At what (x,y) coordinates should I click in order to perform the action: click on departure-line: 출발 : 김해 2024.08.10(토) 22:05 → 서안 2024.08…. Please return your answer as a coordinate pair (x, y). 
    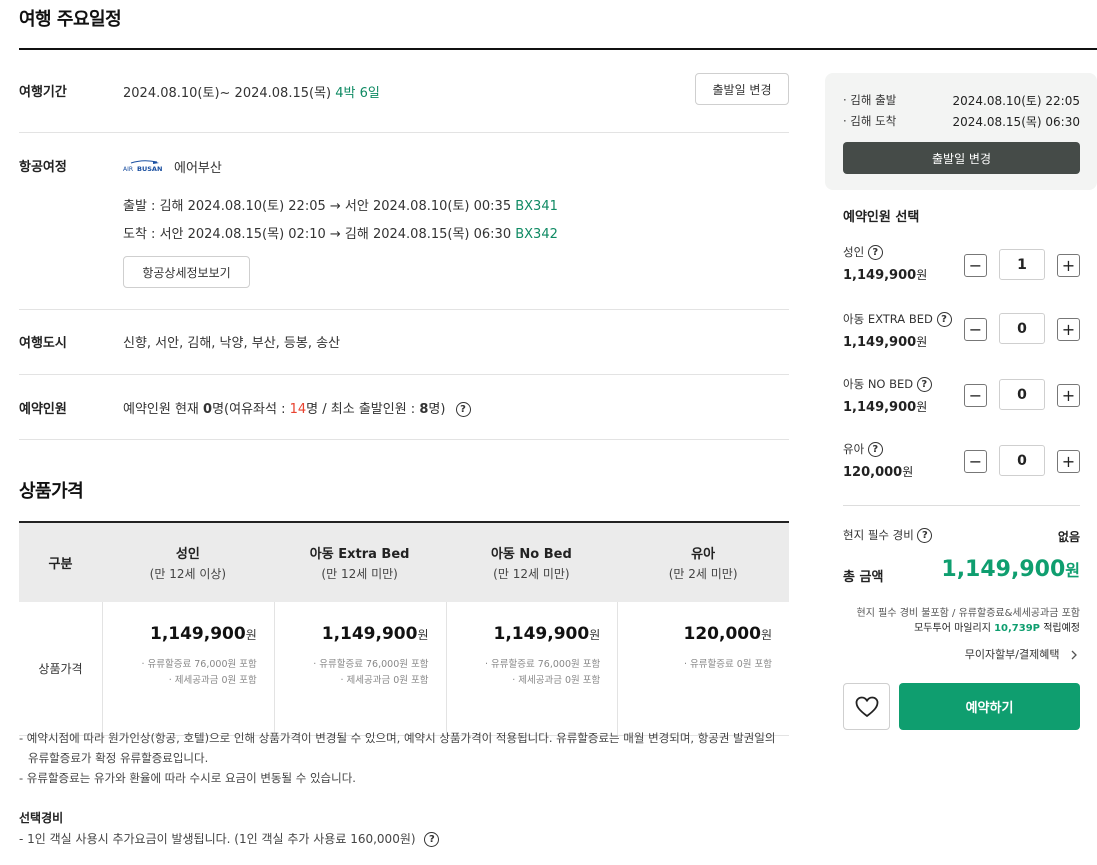
    Looking at the image, I should click on (340, 204).